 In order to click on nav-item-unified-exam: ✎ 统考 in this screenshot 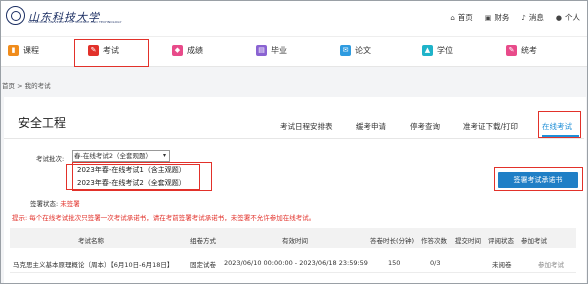, I will do `click(521, 50)`.